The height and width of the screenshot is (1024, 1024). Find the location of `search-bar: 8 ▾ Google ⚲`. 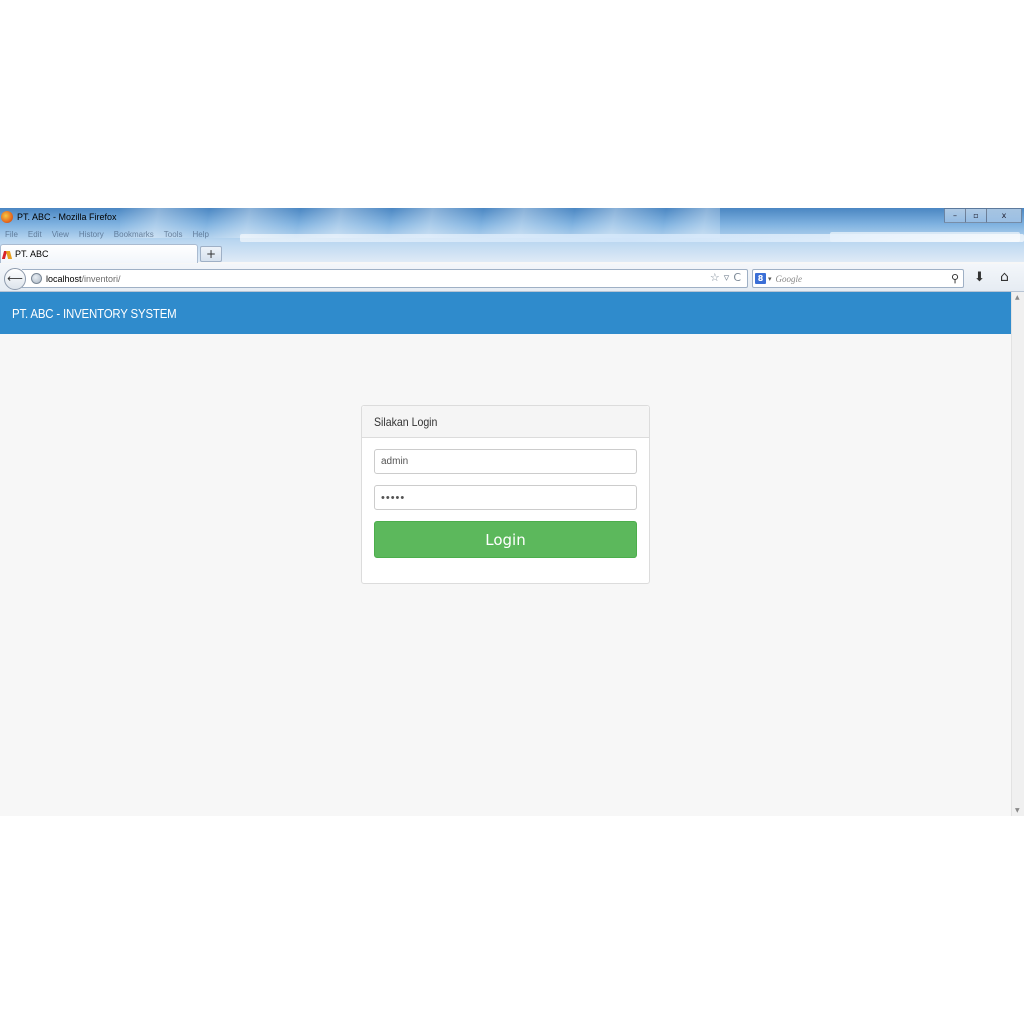

search-bar: 8 ▾ Google ⚲ is located at coordinates (858, 278).